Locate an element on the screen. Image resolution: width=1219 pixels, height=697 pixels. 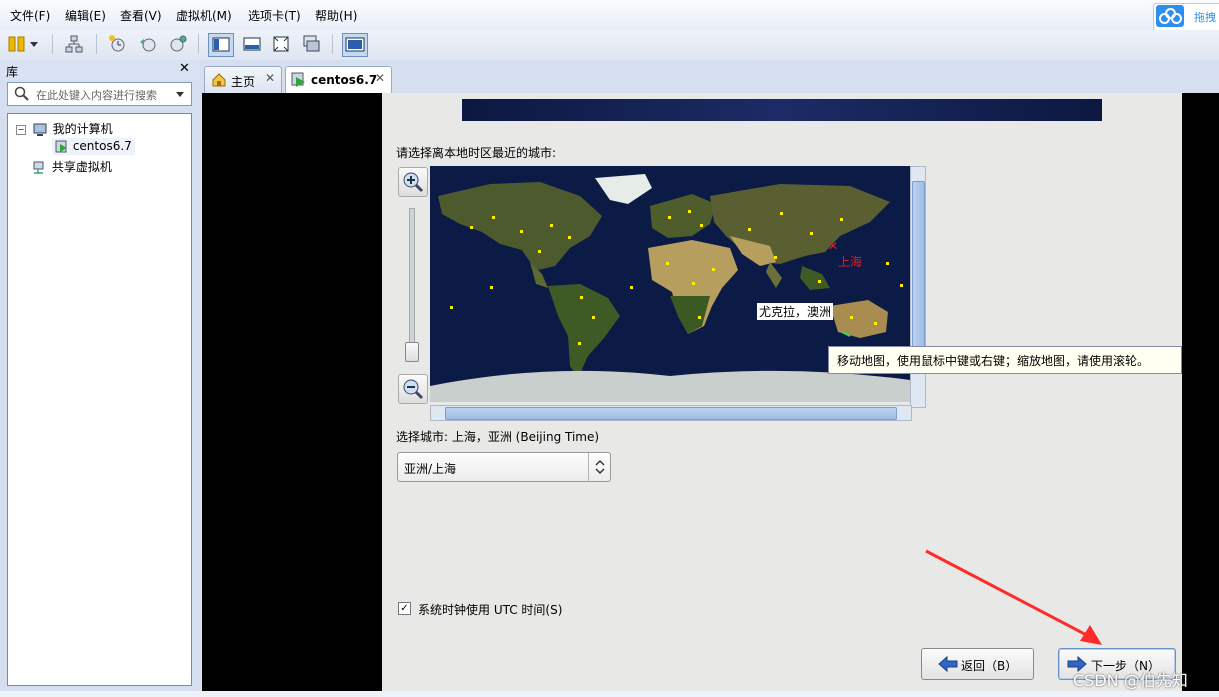
network-icon is located at coordinates (74, 44).